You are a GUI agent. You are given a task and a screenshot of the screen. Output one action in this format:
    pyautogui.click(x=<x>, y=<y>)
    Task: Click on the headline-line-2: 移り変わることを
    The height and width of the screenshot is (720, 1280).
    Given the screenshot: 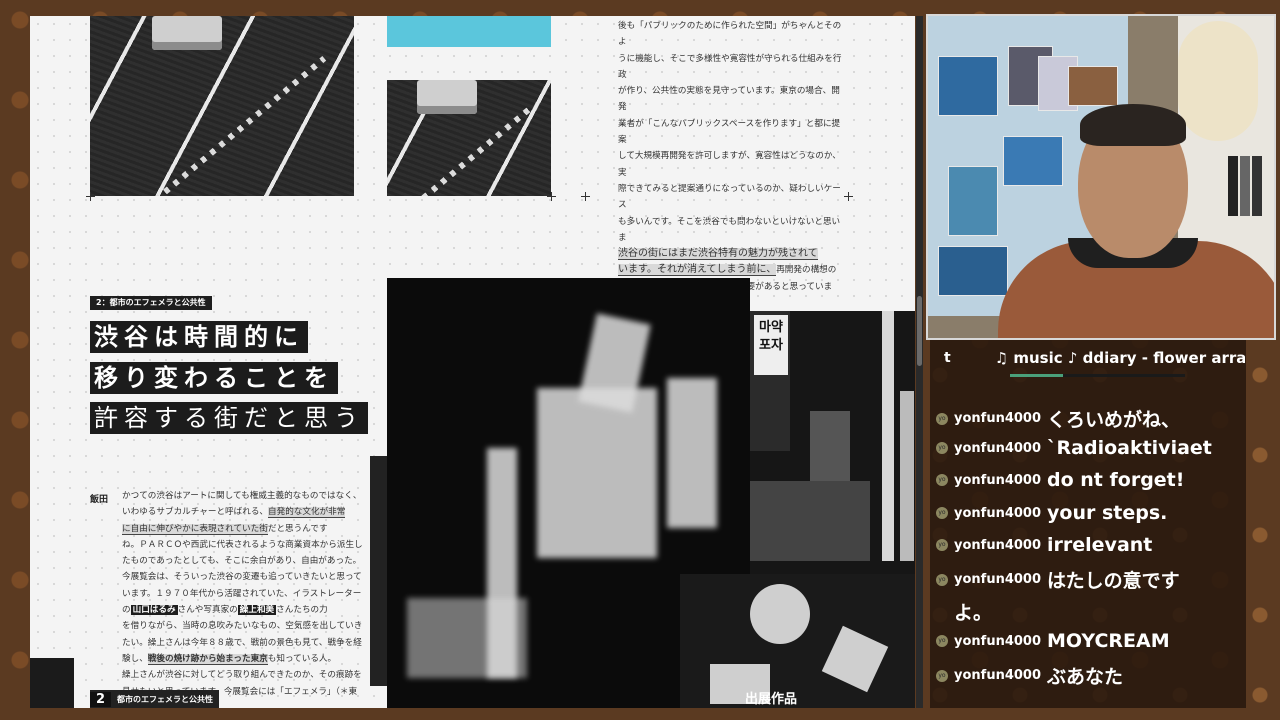 What is the action you would take?
    pyautogui.click(x=214, y=378)
    